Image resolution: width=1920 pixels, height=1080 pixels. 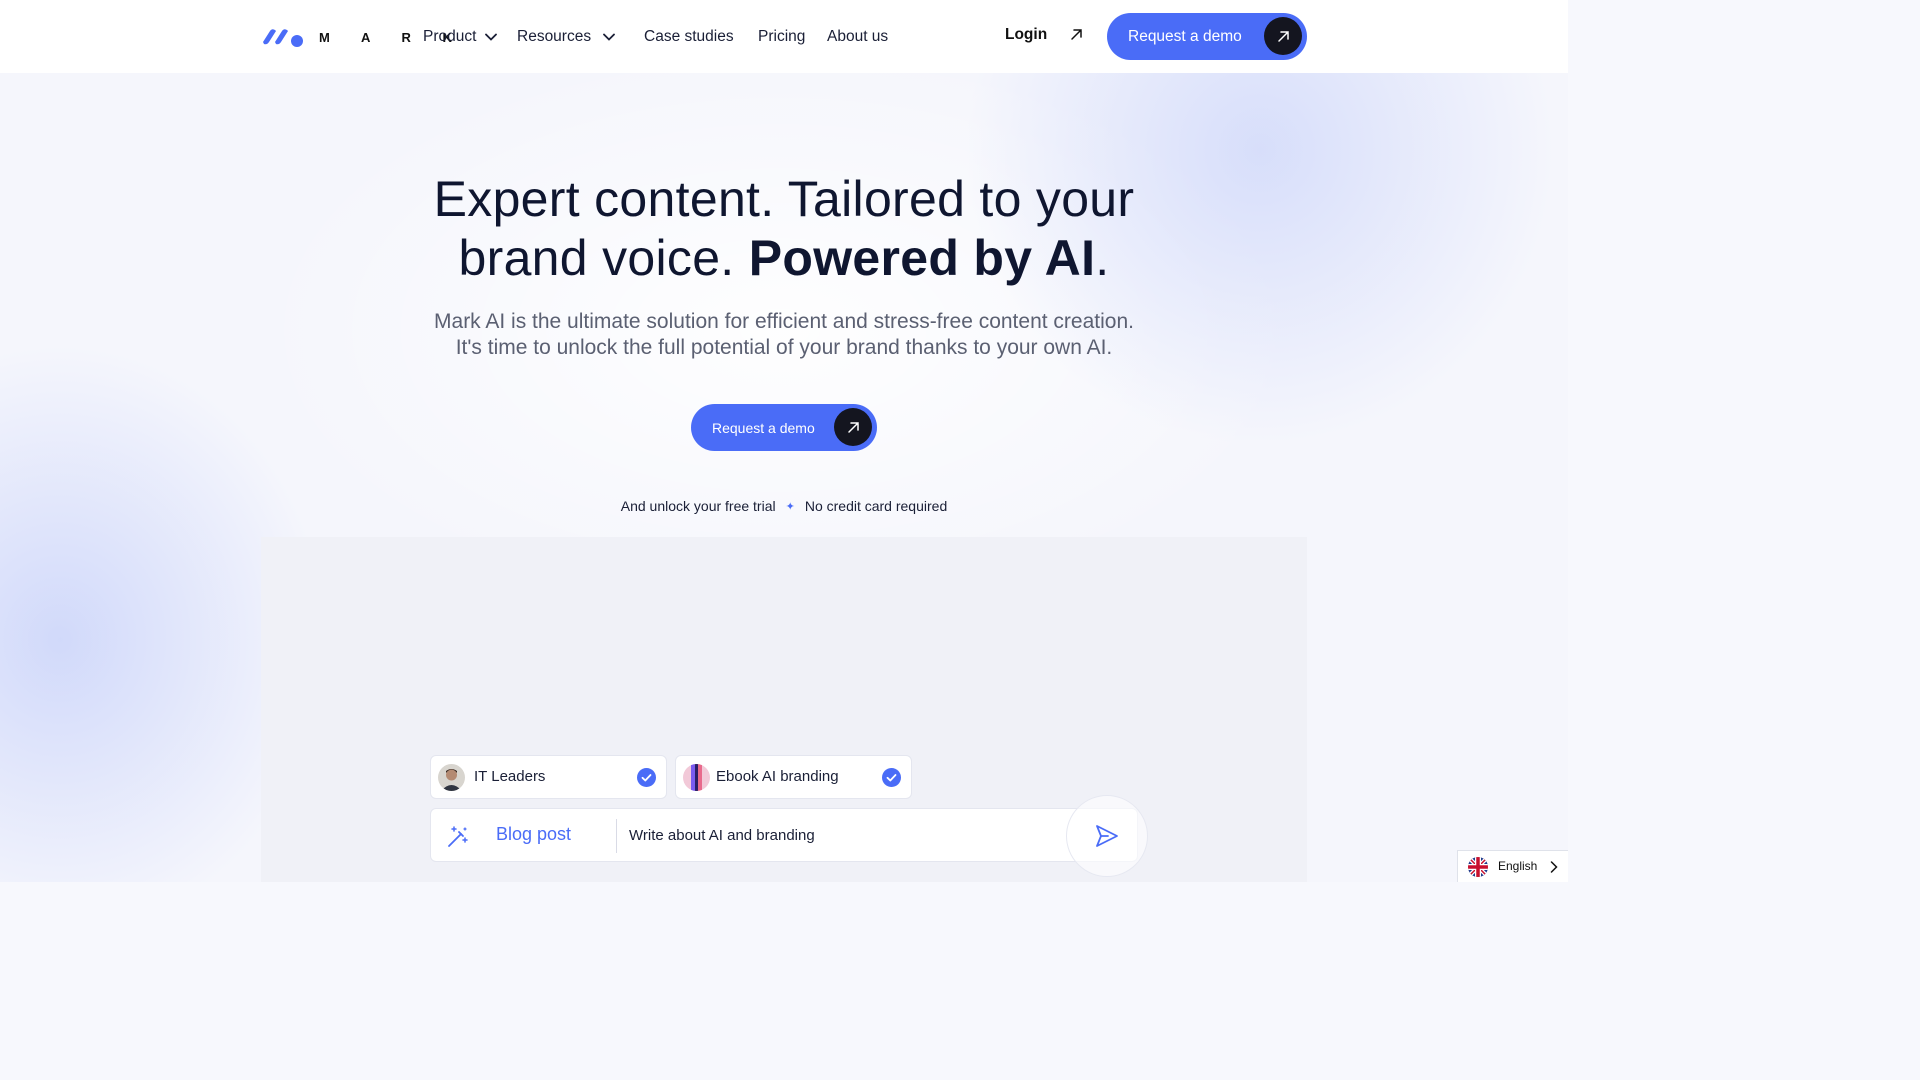 What do you see at coordinates (458, 839) in the screenshot?
I see `magic-wand-icon` at bounding box center [458, 839].